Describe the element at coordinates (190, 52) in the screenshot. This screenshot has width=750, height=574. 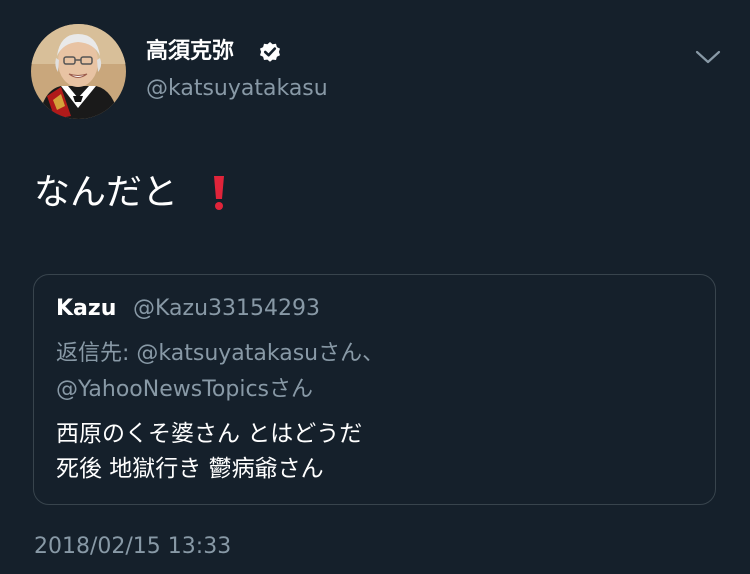
I see `display-name: 高須克弥` at that location.